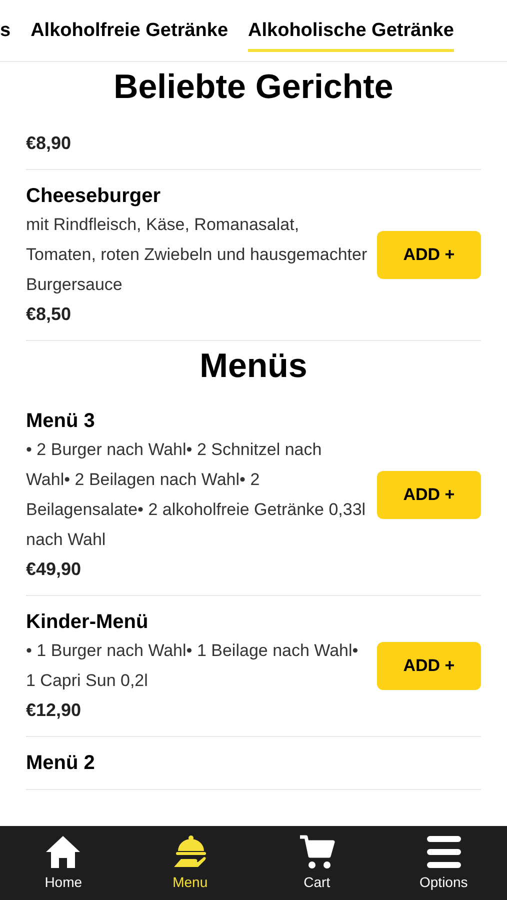 The image size is (507, 900). What do you see at coordinates (316, 852) in the screenshot?
I see `cart-icon` at bounding box center [316, 852].